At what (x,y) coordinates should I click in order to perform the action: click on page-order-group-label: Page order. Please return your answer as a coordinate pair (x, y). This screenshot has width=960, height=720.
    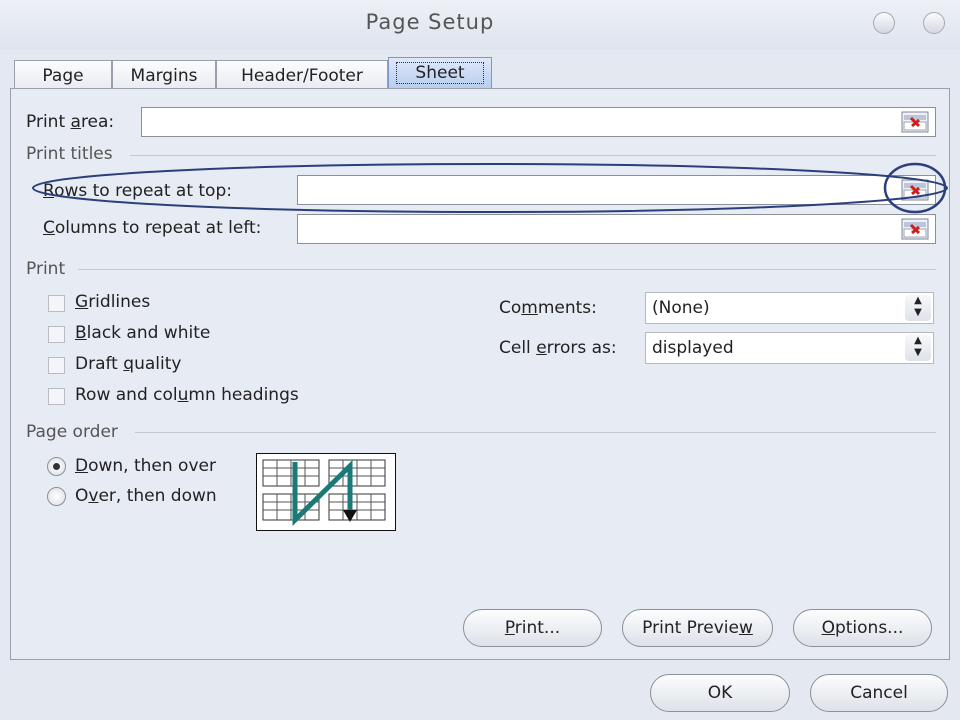
    Looking at the image, I should click on (72, 432).